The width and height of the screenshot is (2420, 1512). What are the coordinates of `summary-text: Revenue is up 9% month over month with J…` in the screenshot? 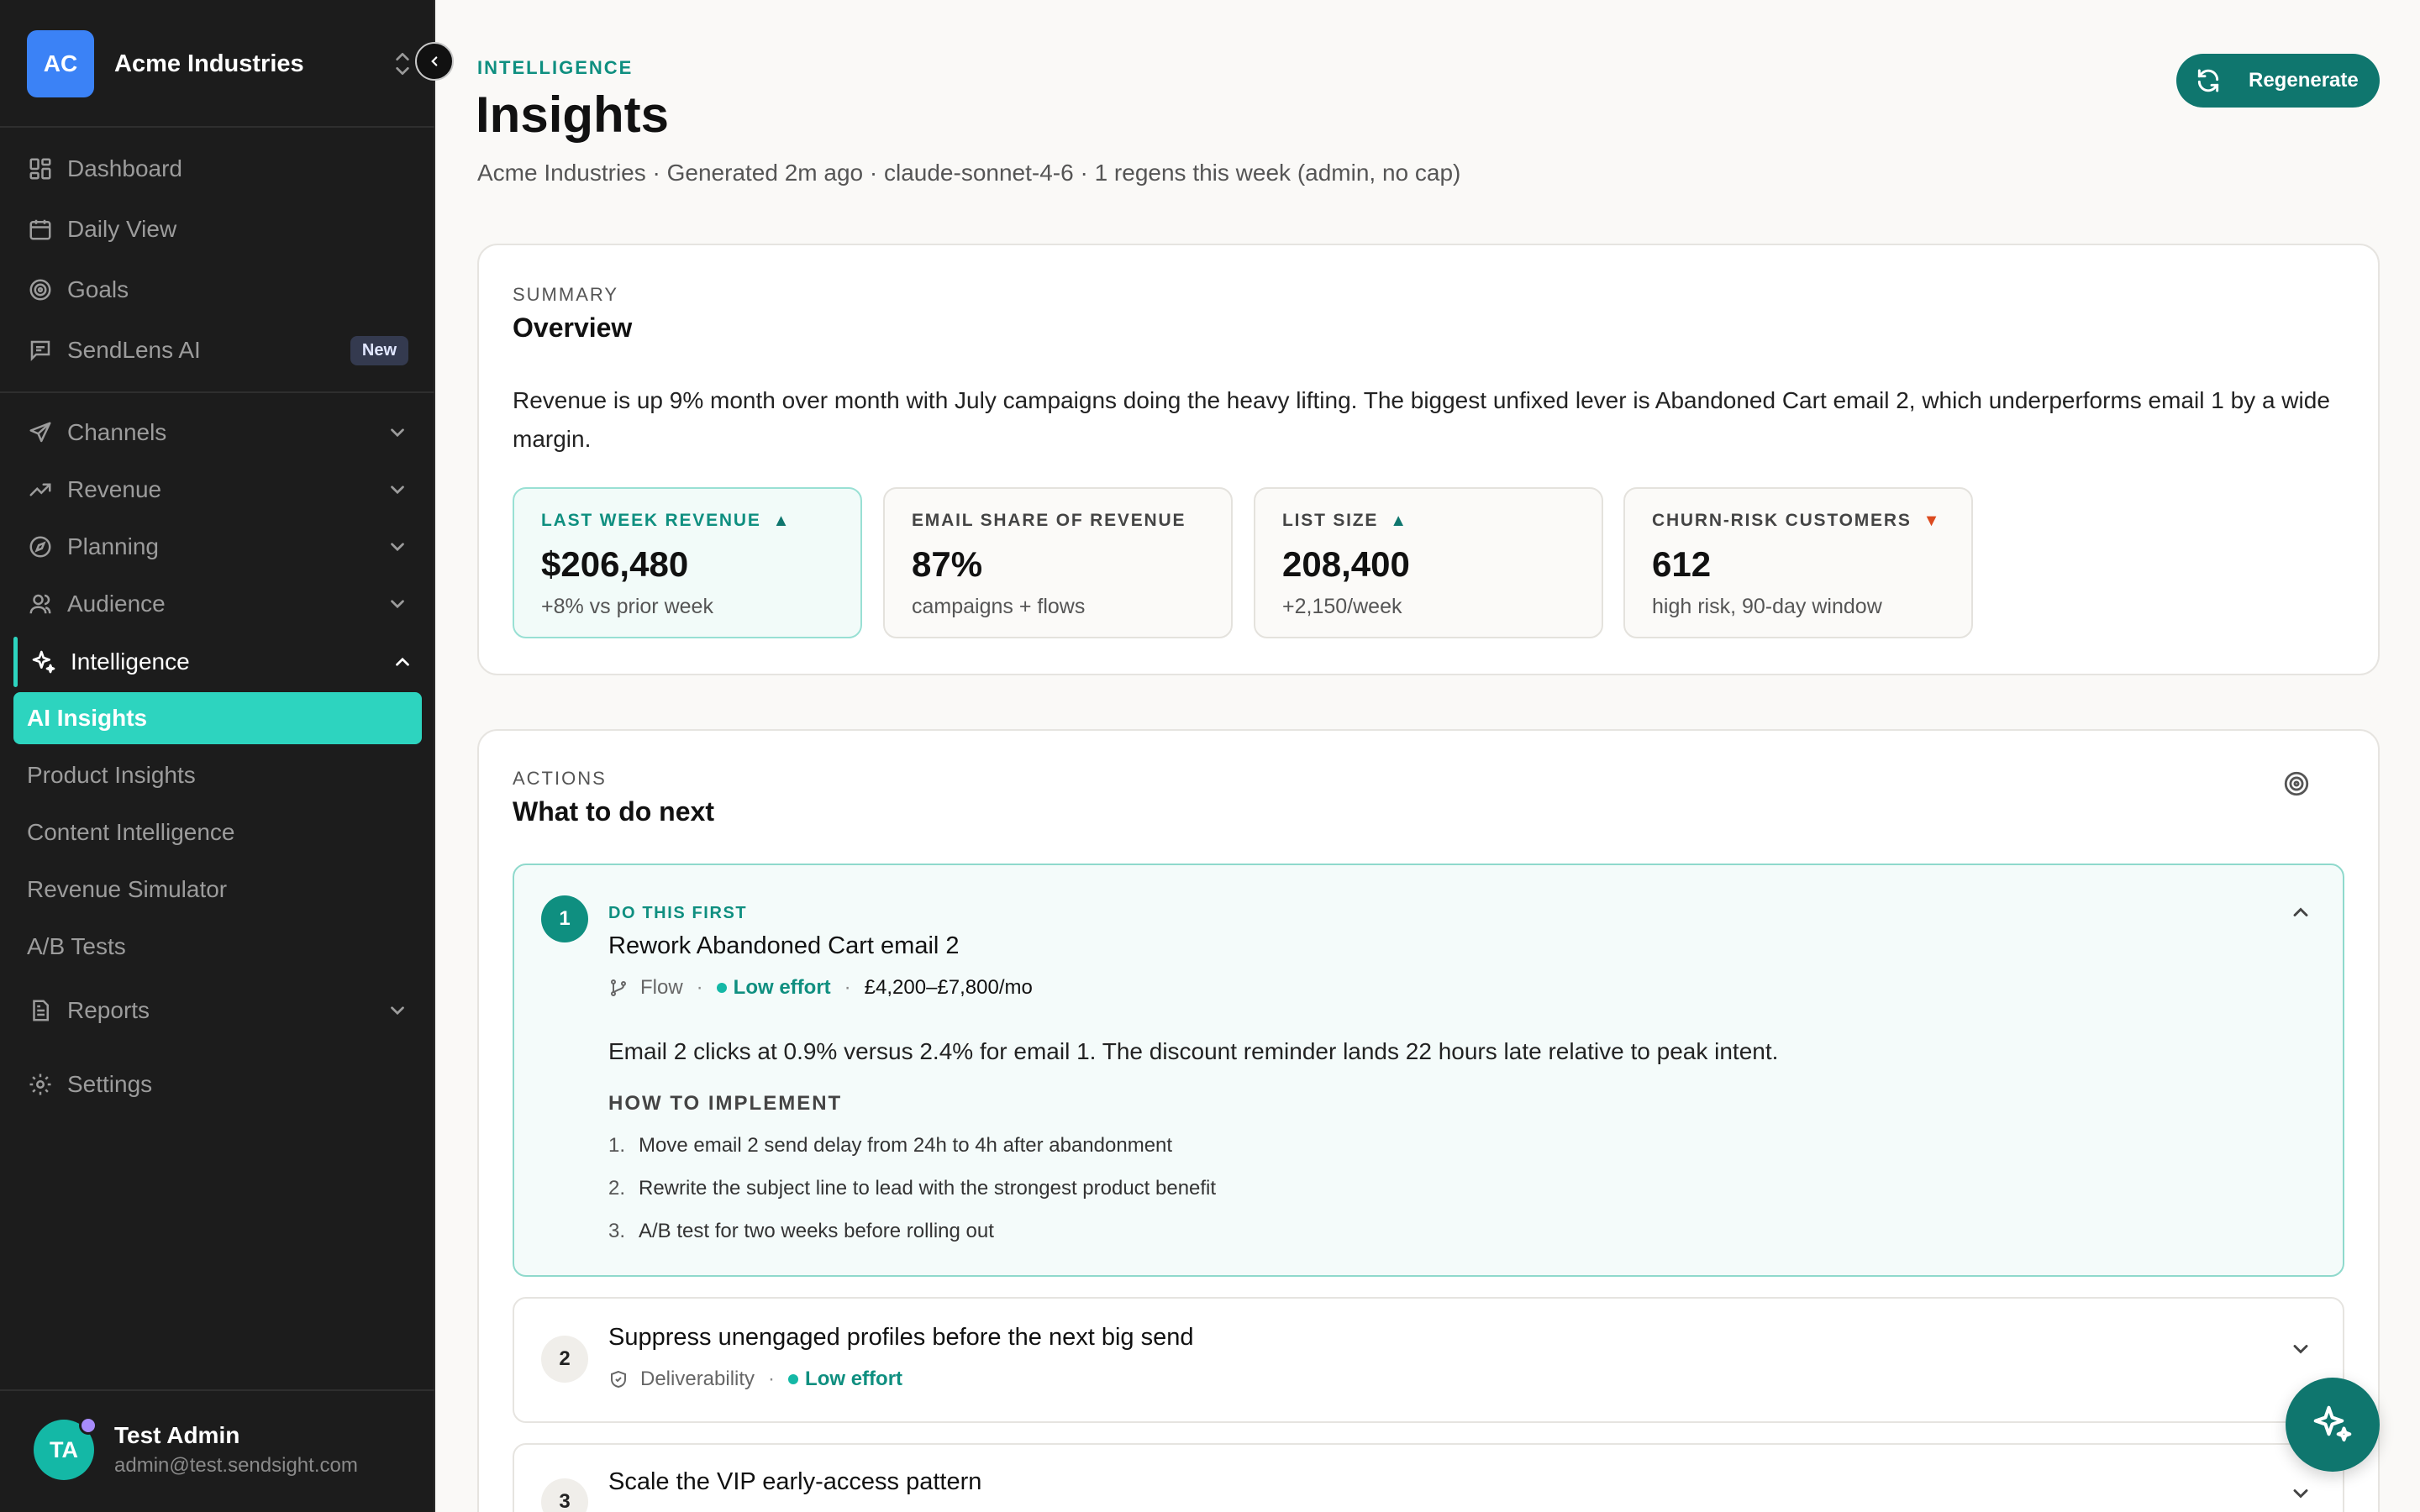 It's located at (1421, 419).